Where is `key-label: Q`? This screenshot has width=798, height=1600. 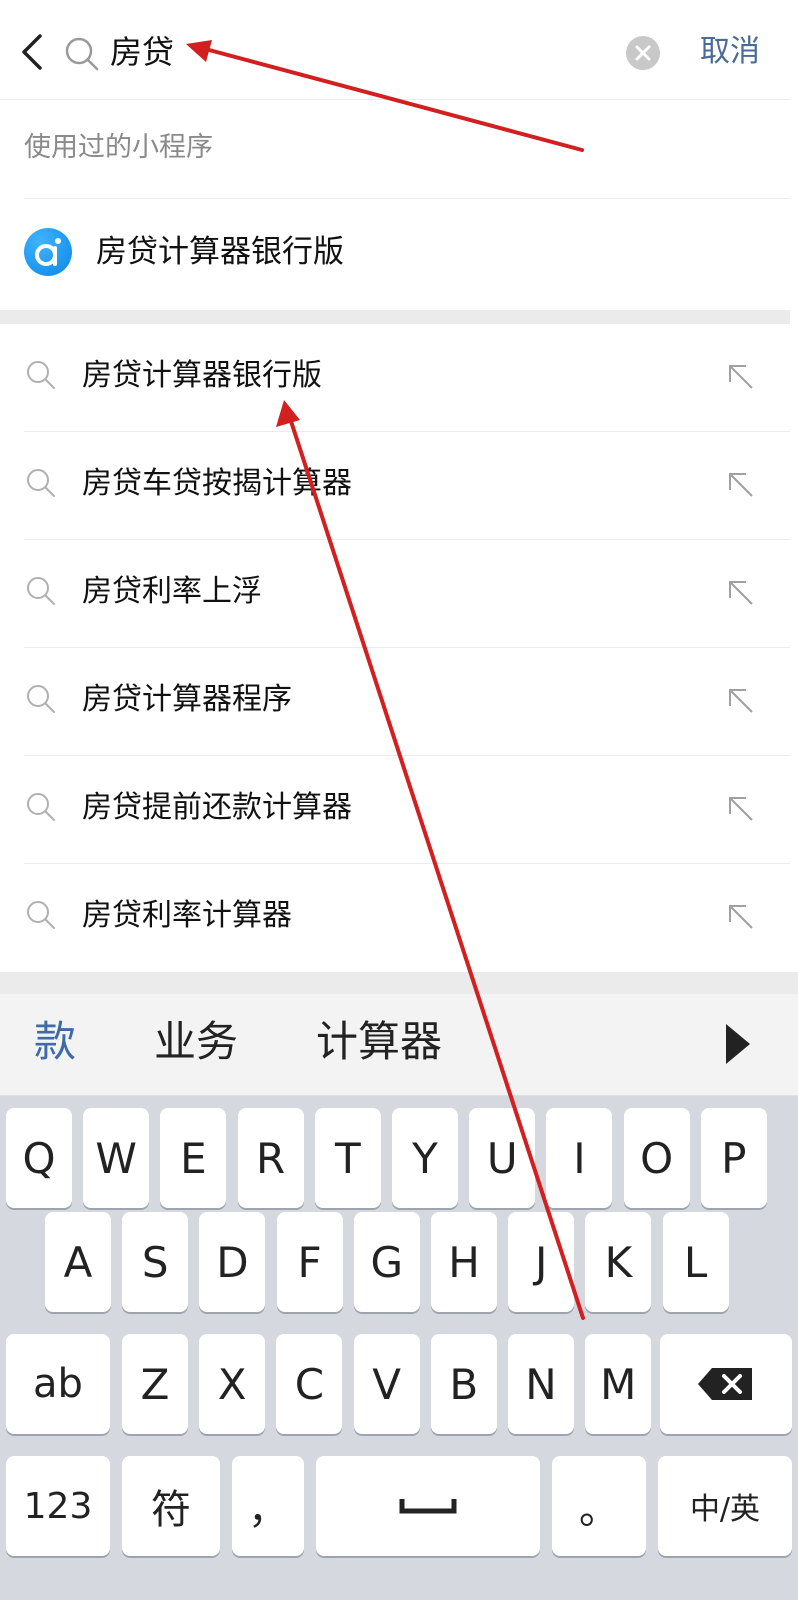 key-label: Q is located at coordinates (39, 1158).